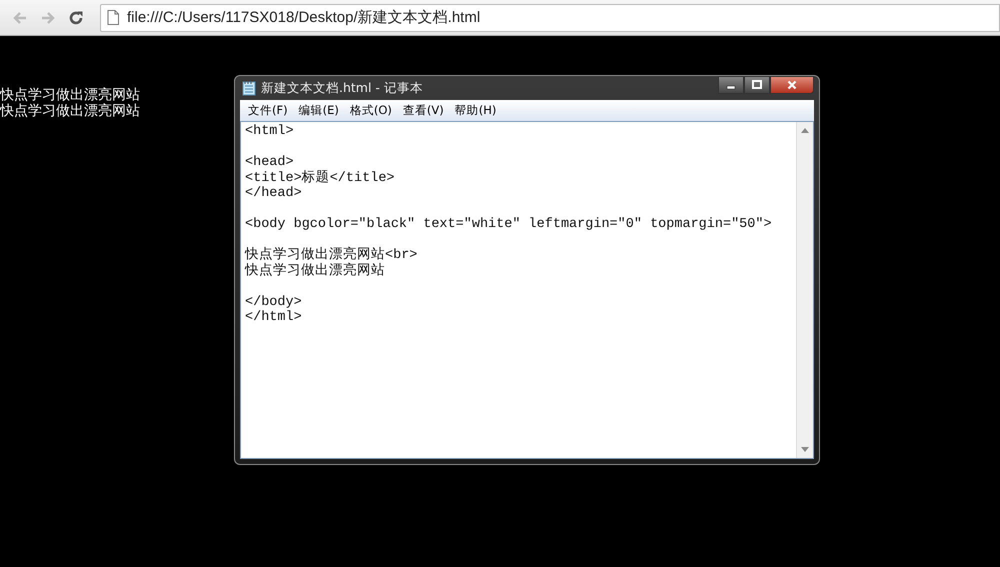  What do you see at coordinates (342, 88) in the screenshot?
I see `window-title: 新建文本文档.html - 记事本` at bounding box center [342, 88].